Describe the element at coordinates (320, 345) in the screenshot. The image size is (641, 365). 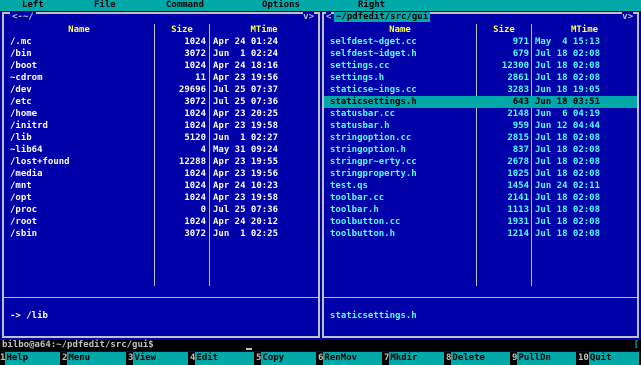
I see `command-line: bilbo@a64:~/pdfedit/src/gui$ [` at that location.